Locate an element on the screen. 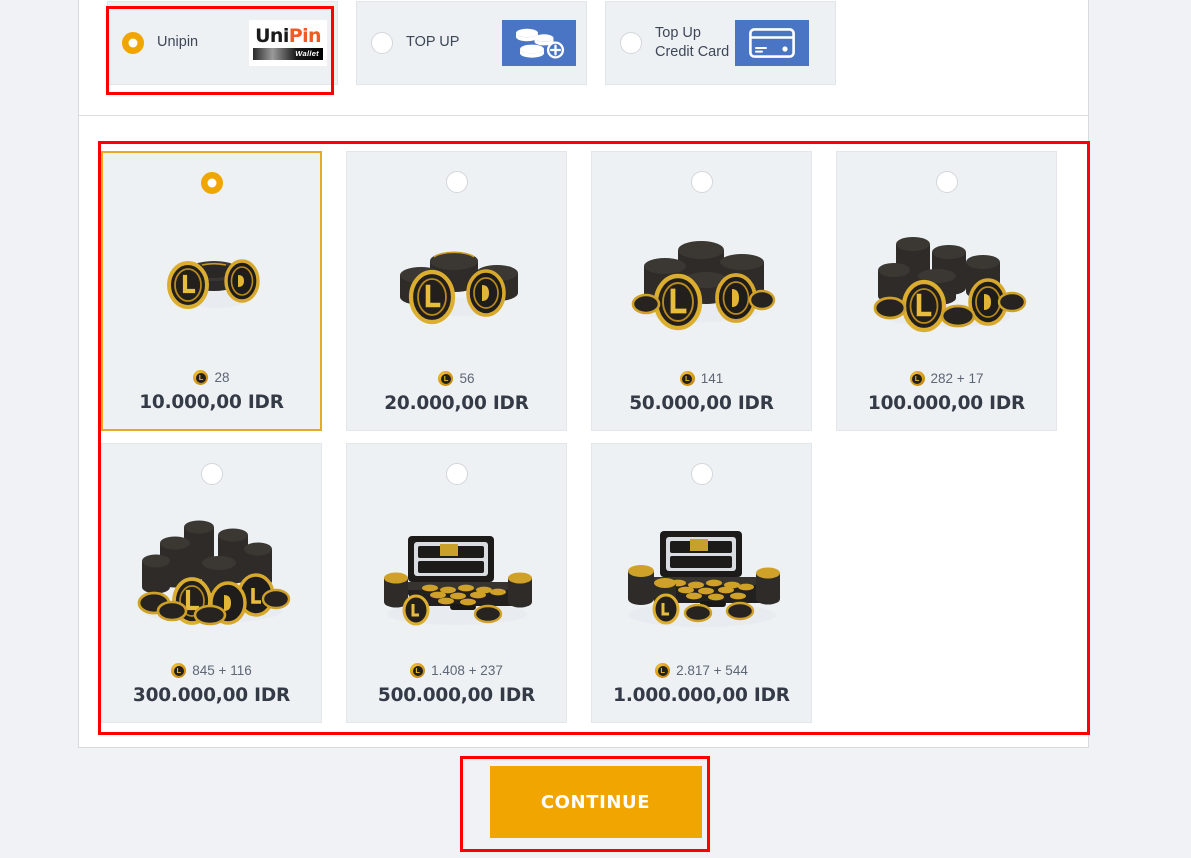 The image size is (1191, 858). coin-stack-medium-art is located at coordinates (456, 282).